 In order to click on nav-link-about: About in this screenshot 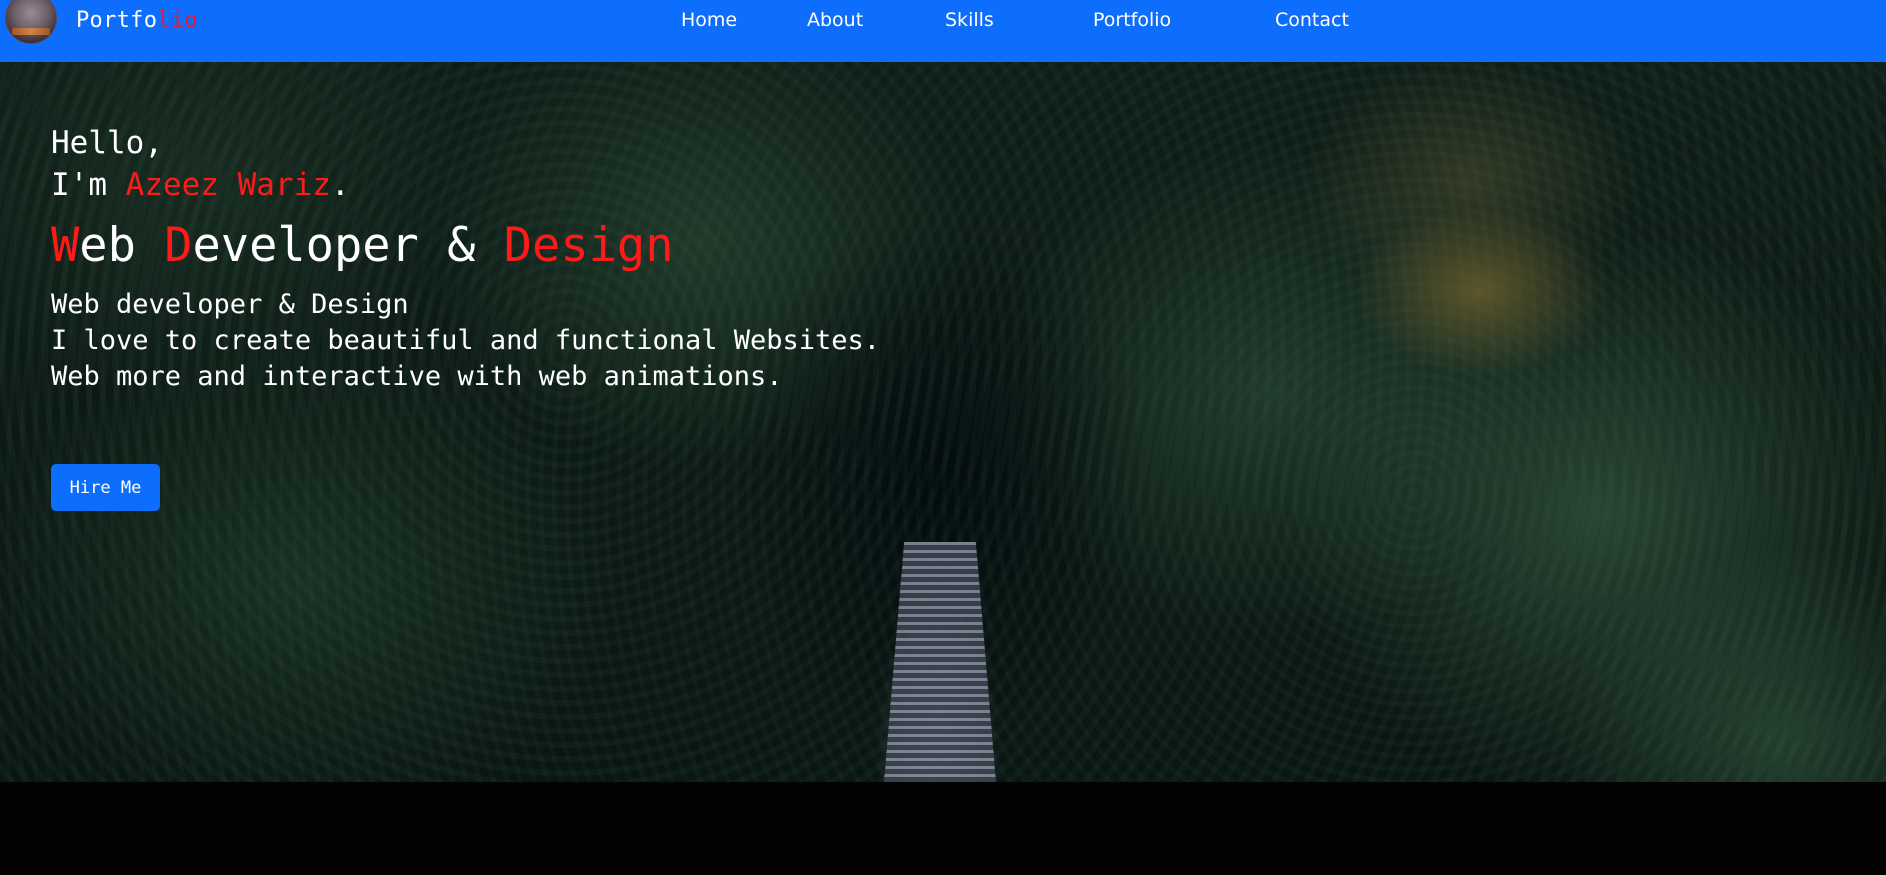, I will do `click(835, 20)`.